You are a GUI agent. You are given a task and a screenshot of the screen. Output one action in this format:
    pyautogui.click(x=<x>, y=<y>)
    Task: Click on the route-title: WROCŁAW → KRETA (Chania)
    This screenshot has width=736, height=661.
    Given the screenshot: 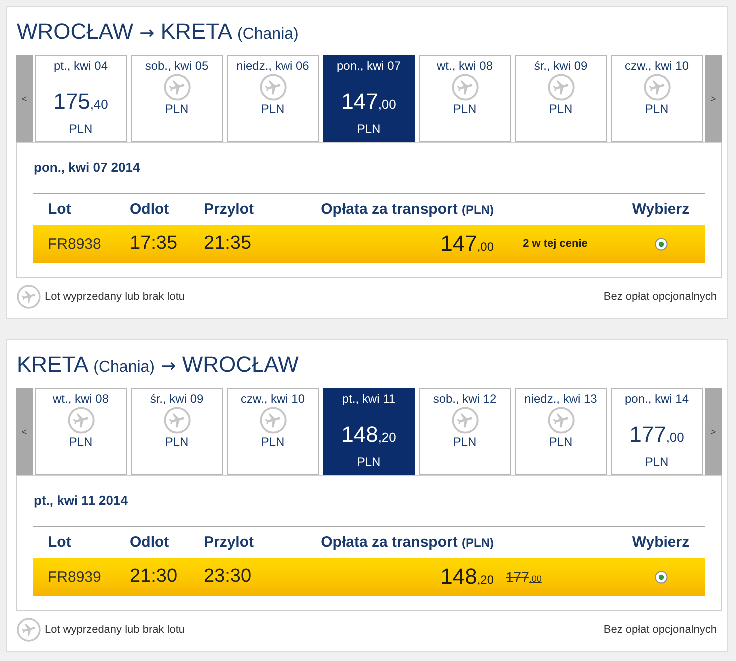 What is the action you would take?
    pyautogui.click(x=158, y=32)
    